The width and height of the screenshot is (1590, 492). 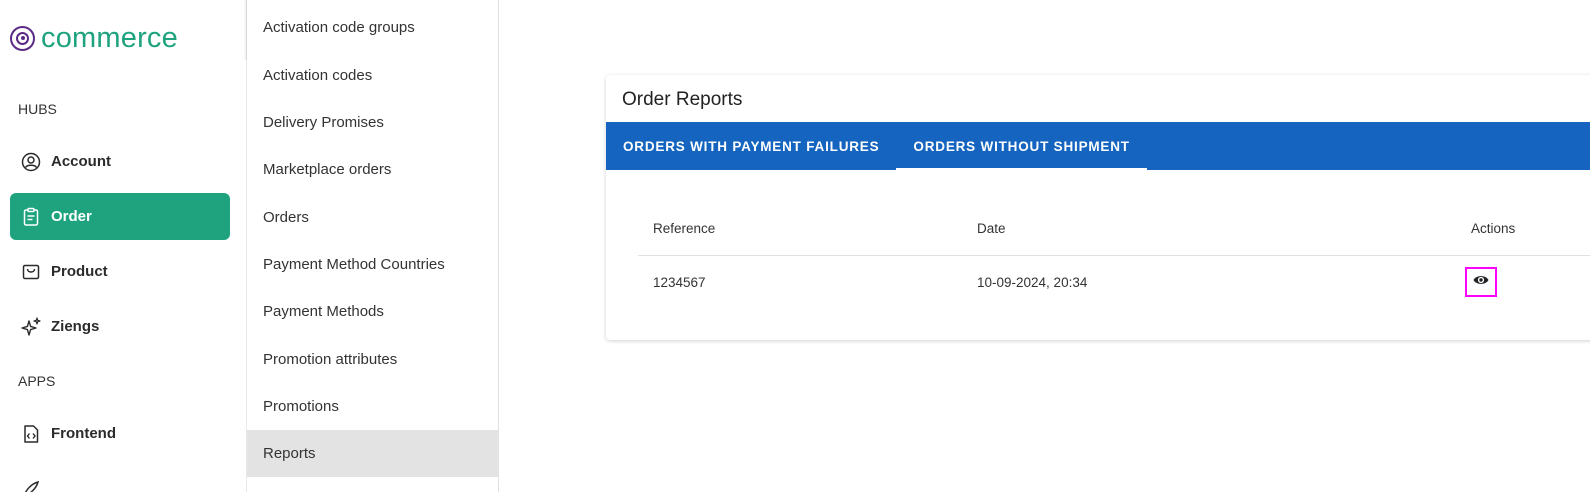 I want to click on sidebar-item-partial, so click(x=120, y=478).